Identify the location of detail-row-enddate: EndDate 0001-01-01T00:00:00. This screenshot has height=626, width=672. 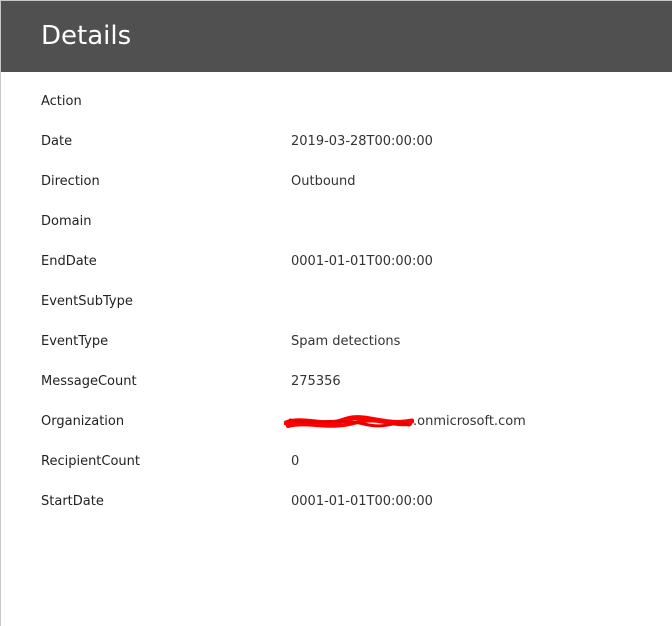
(336, 264).